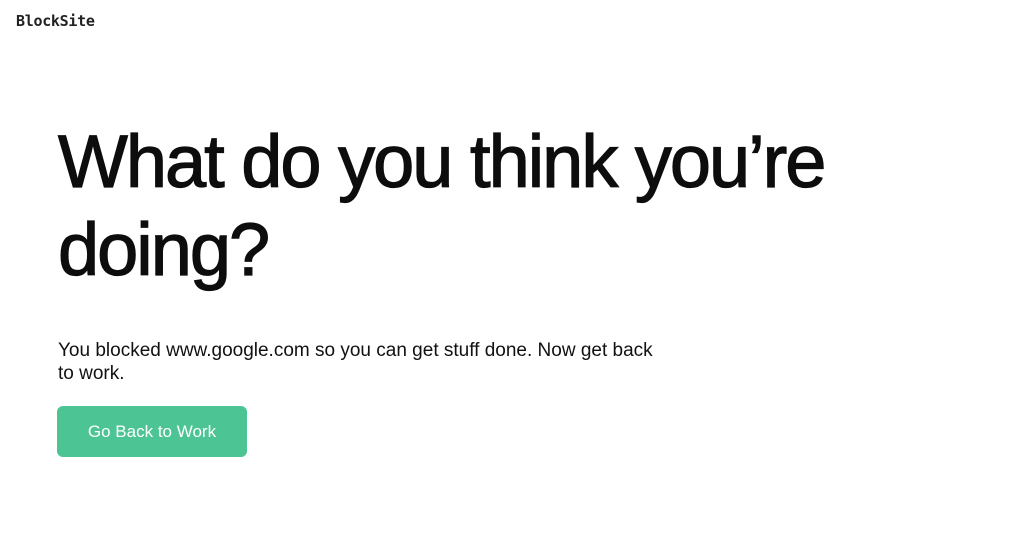 The height and width of the screenshot is (556, 1024). I want to click on blocksite-logo: BlockSite, so click(55, 21).